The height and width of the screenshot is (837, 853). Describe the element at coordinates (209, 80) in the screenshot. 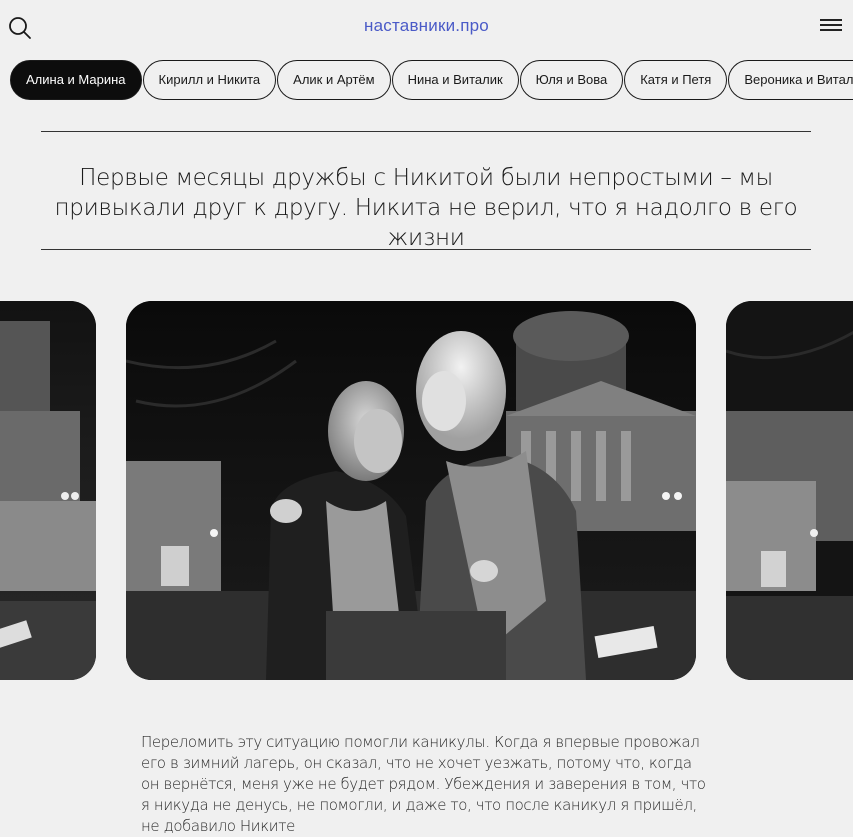

I see `tab-kirill-nikita: Кирилл и Никита` at that location.